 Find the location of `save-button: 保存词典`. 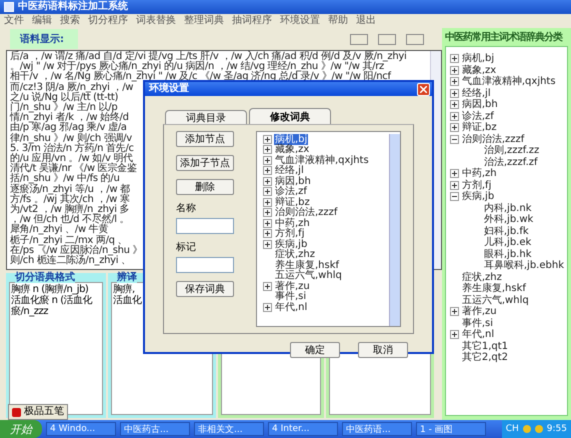

save-button: 保存词典 is located at coordinates (205, 289).